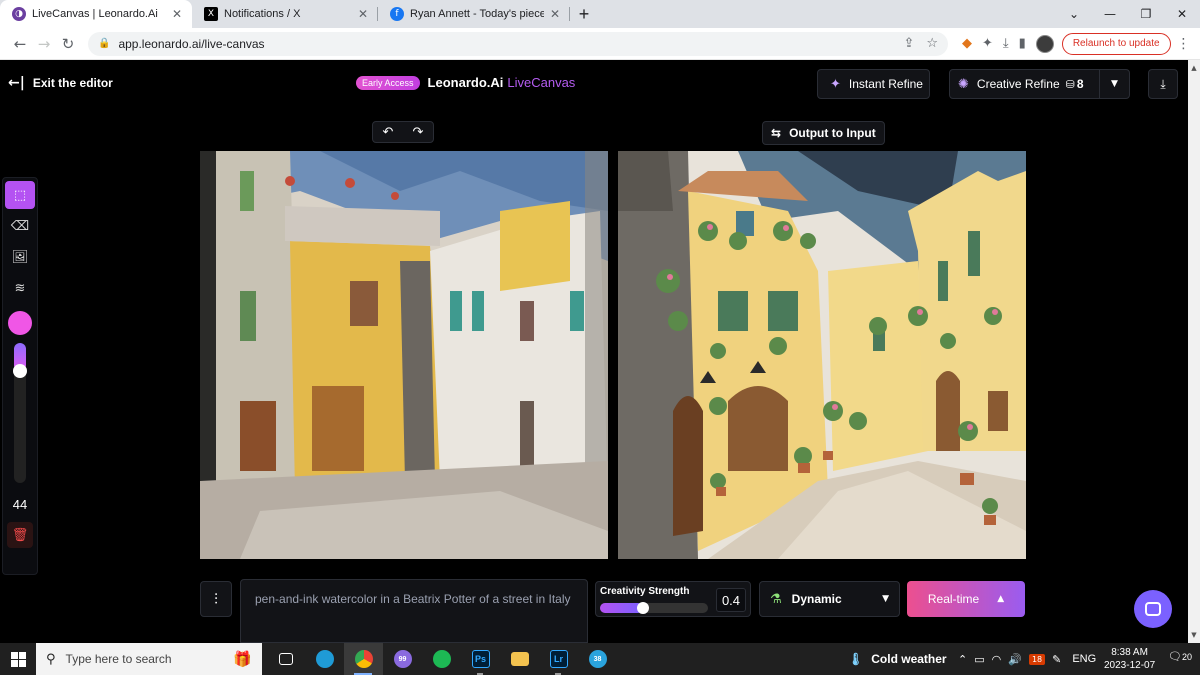 Image resolution: width=1200 pixels, height=675 pixels. I want to click on chrome-profile-icon: 99, so click(402, 659).